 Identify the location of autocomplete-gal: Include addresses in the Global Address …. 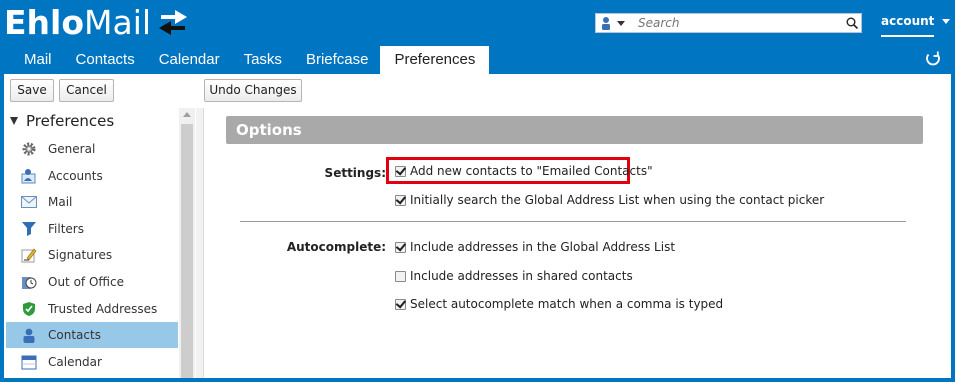
(535, 247).